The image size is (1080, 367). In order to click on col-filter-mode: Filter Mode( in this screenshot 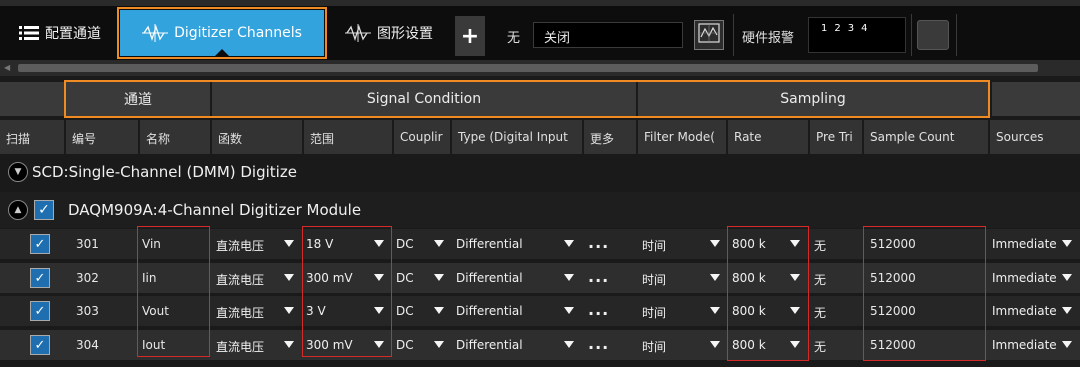, I will do `click(682, 137)`.